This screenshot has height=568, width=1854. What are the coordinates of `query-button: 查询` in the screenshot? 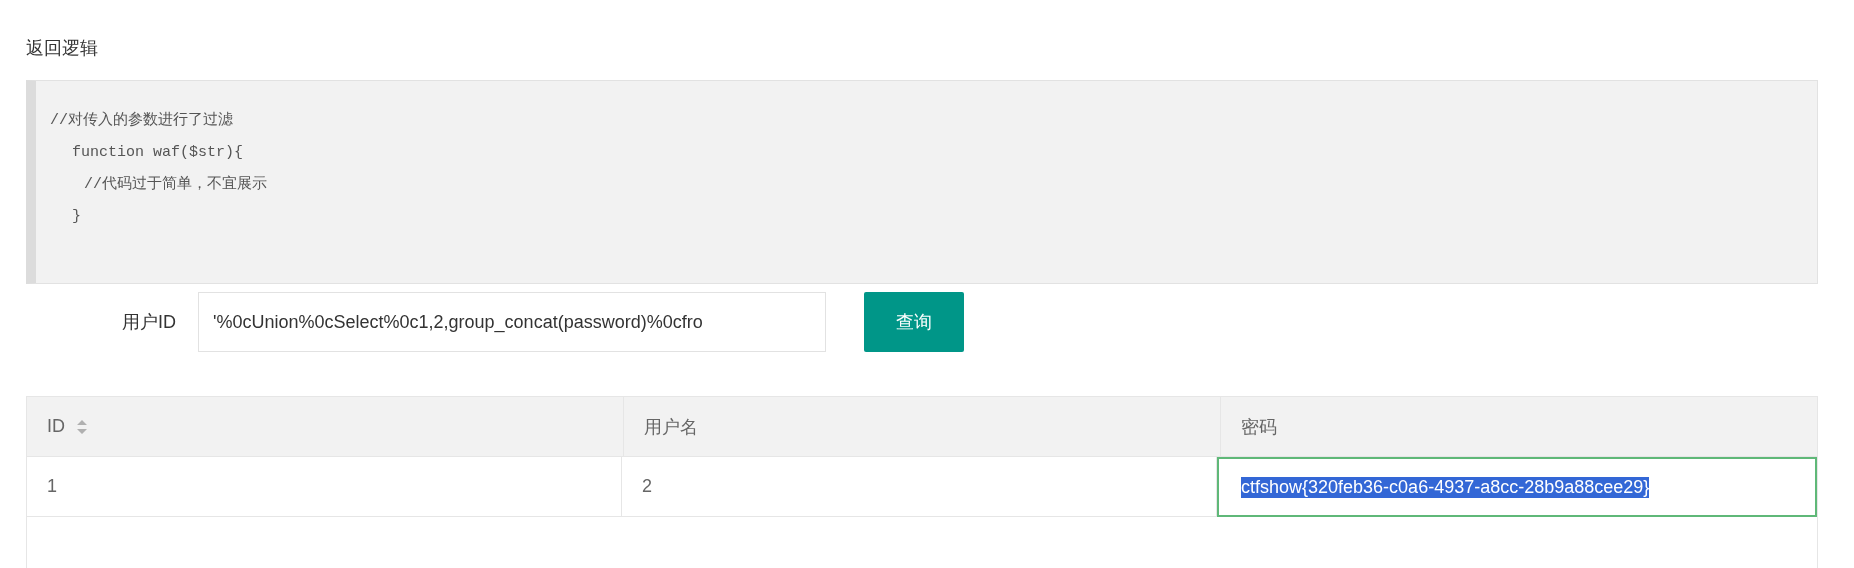 It's located at (914, 322).